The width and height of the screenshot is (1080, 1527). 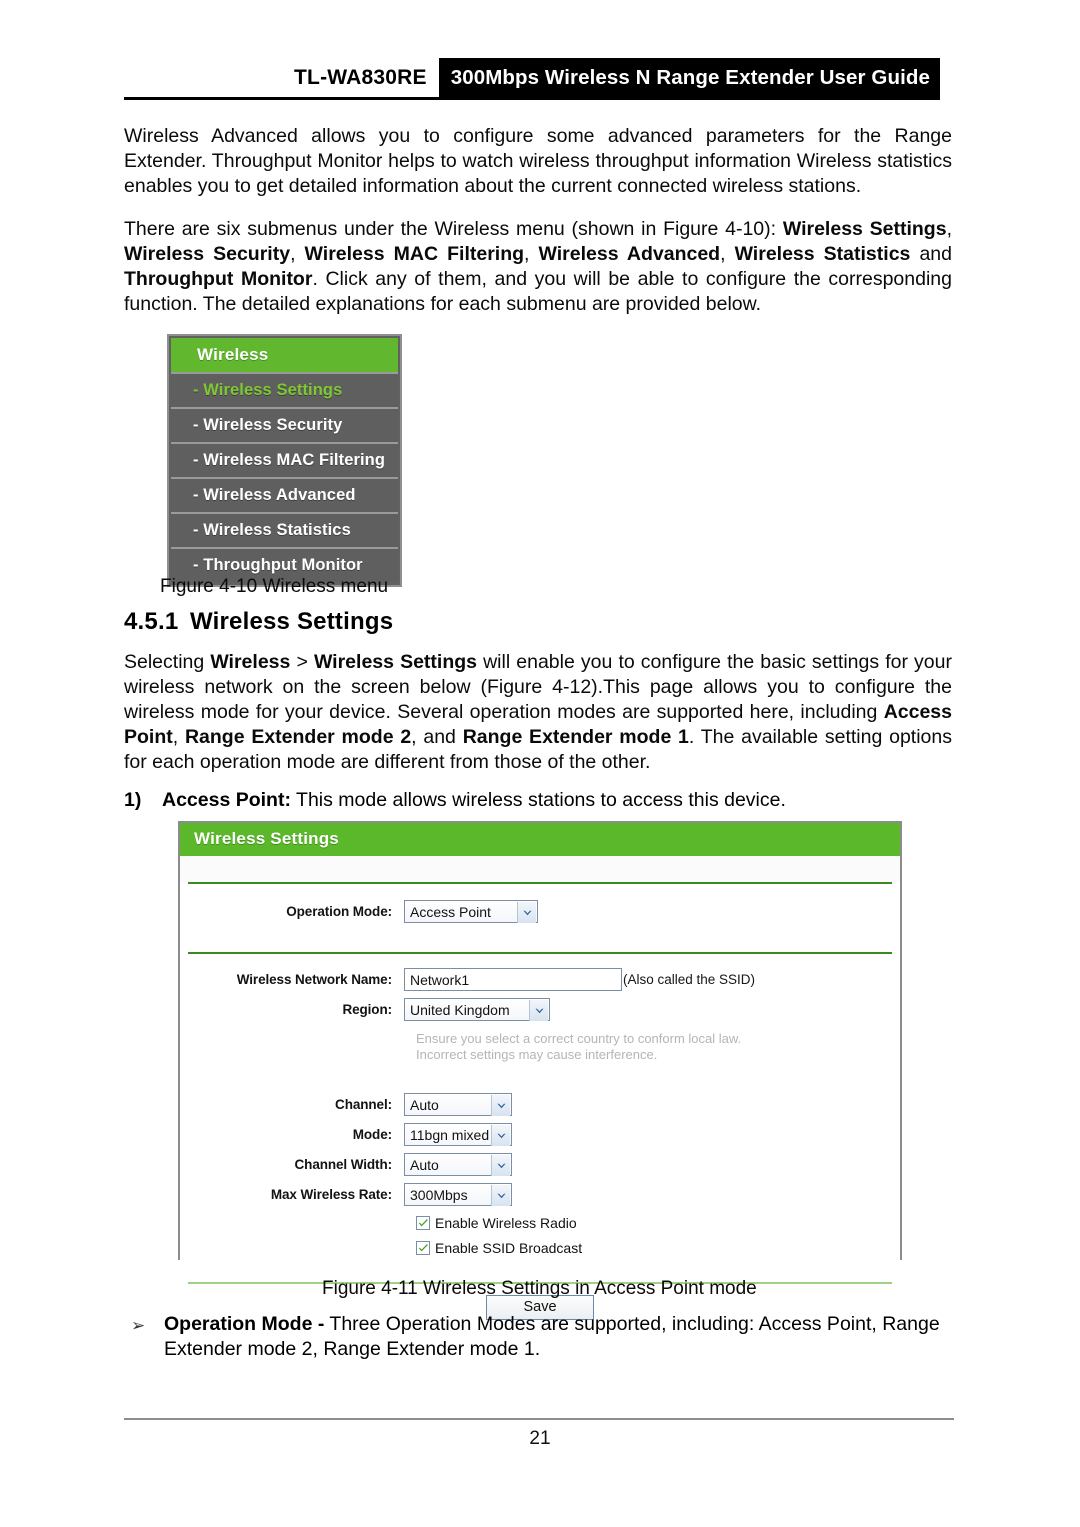 What do you see at coordinates (302, 662) in the screenshot?
I see `sect-text-2: >` at bounding box center [302, 662].